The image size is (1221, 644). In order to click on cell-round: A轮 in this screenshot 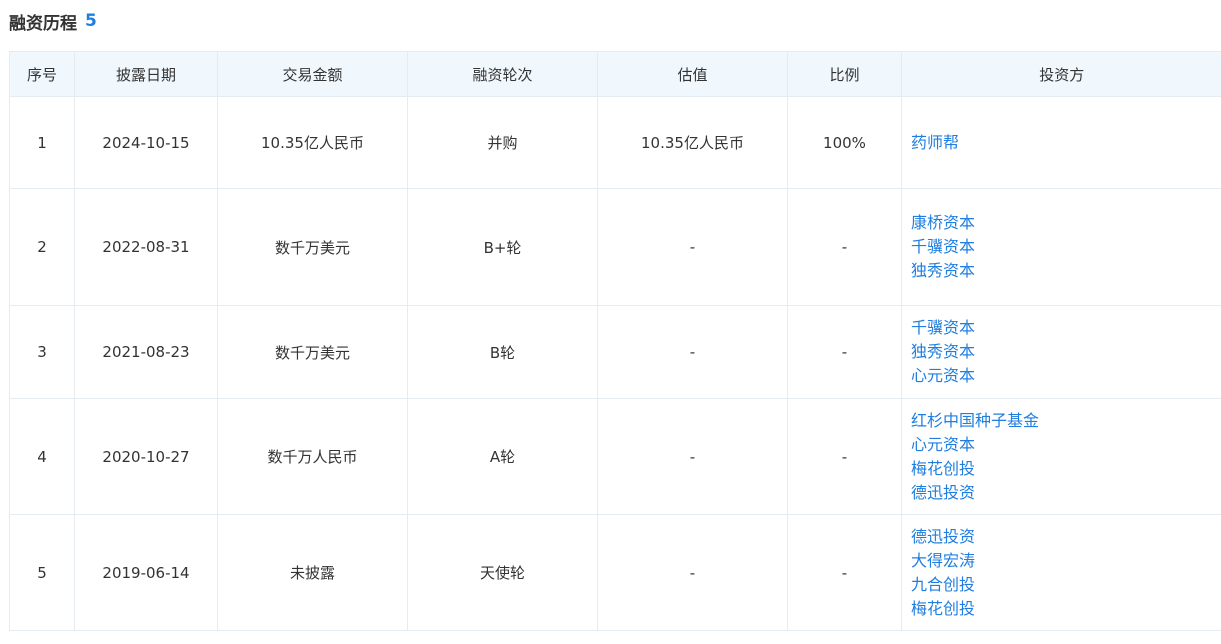, I will do `click(502, 456)`.